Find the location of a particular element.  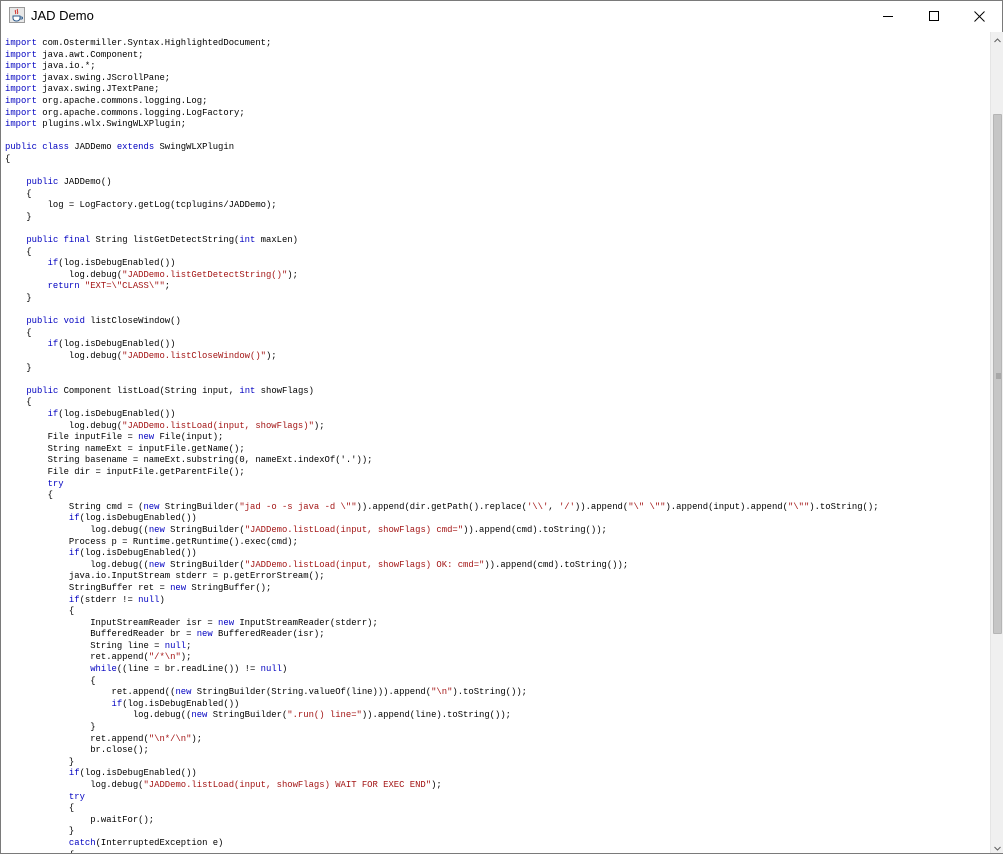

vertical-scrollbar is located at coordinates (996, 442).